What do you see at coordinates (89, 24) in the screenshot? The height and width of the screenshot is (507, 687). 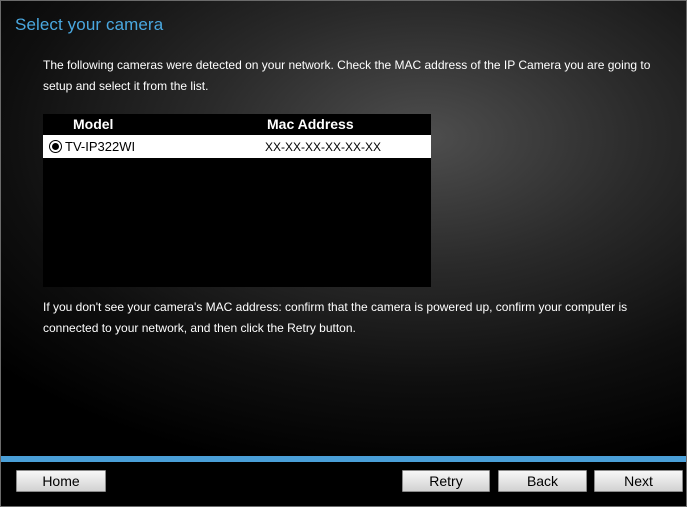 I see `page-title: Select your camera` at bounding box center [89, 24].